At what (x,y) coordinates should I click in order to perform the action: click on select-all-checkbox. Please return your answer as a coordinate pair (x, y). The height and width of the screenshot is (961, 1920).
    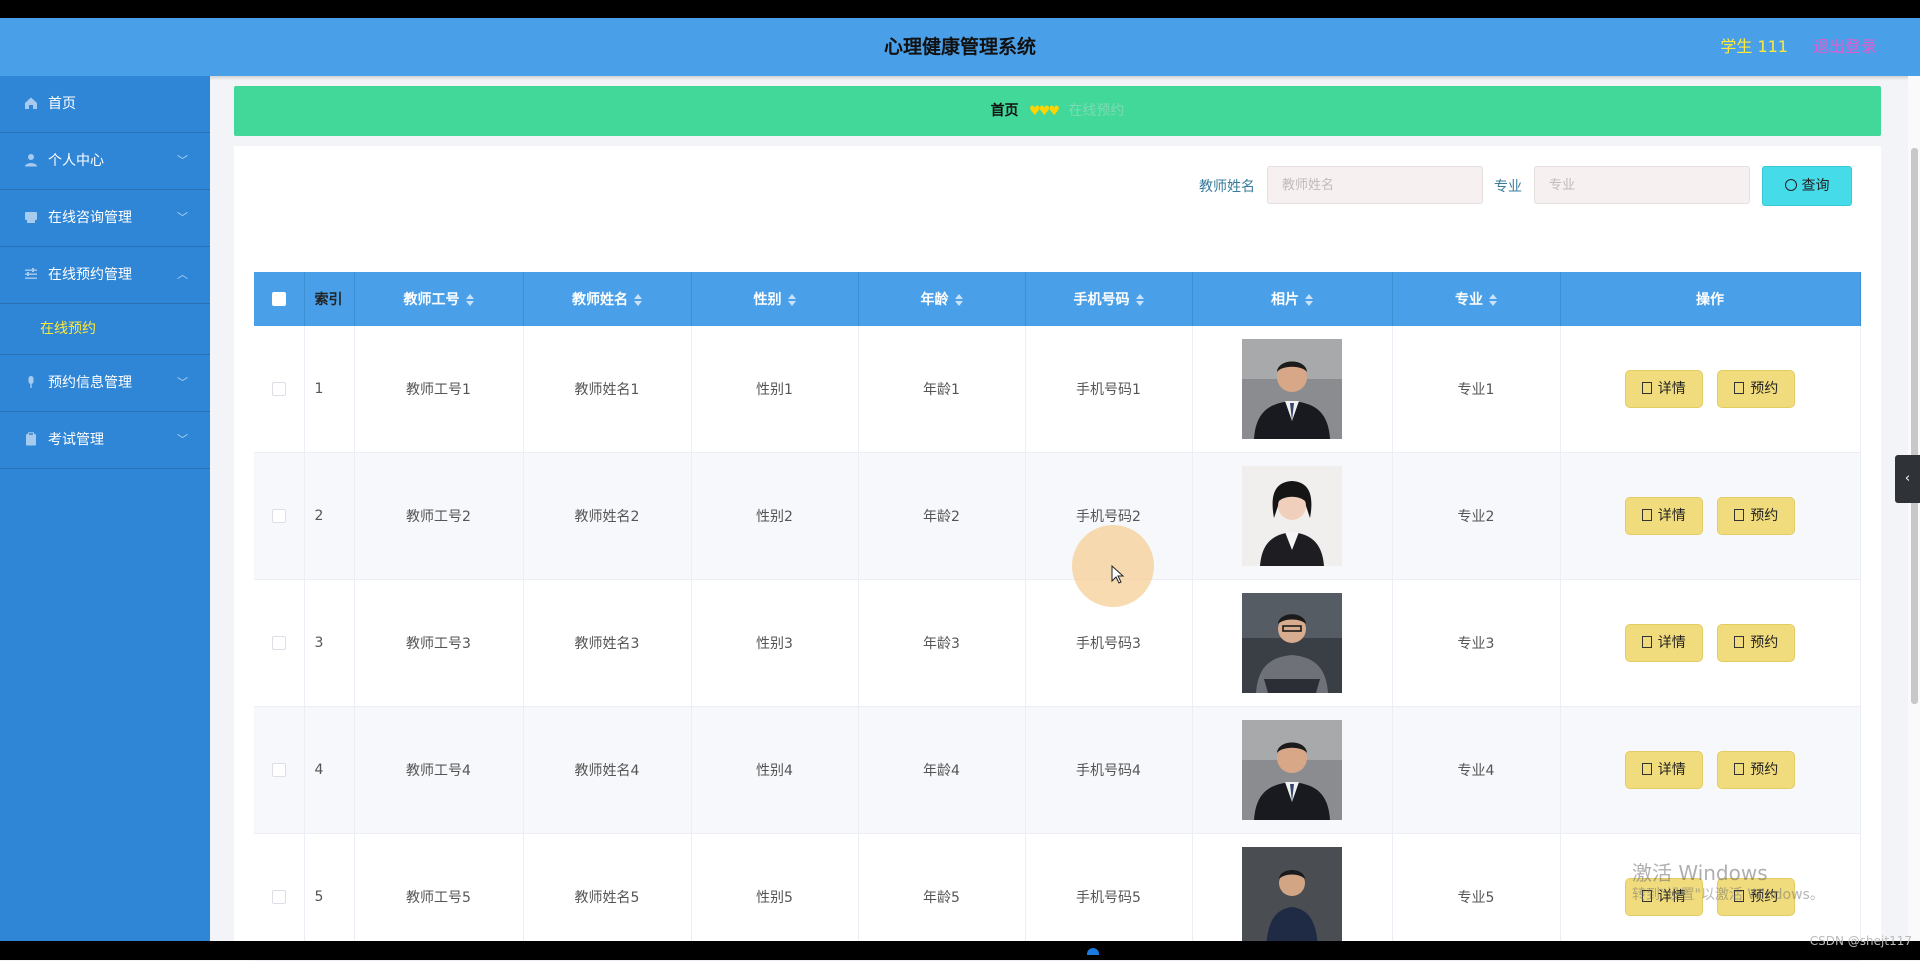
    Looking at the image, I should click on (278, 299).